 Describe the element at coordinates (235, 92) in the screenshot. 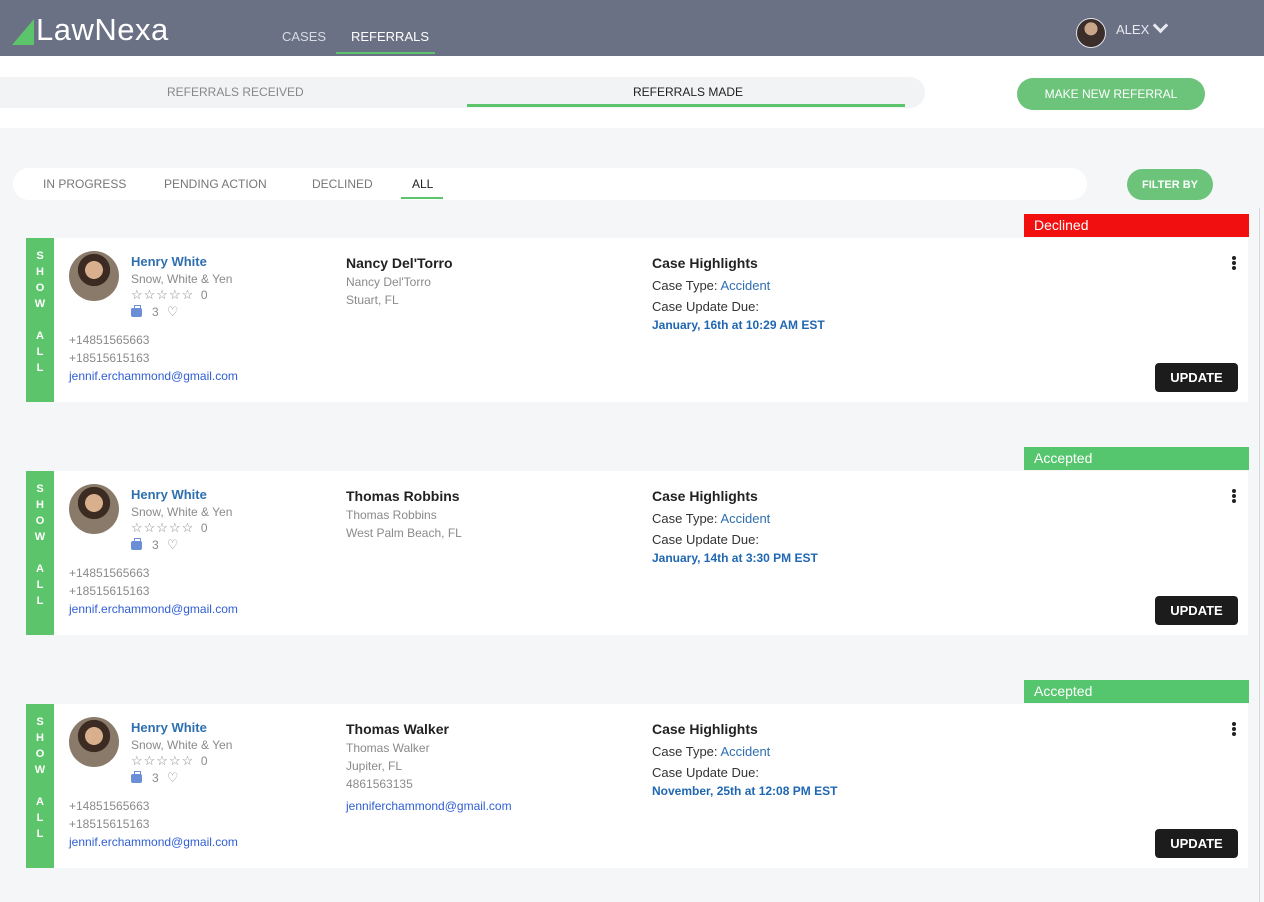

I see `tab-referrals-received: REFERRALS RECEIVED` at that location.